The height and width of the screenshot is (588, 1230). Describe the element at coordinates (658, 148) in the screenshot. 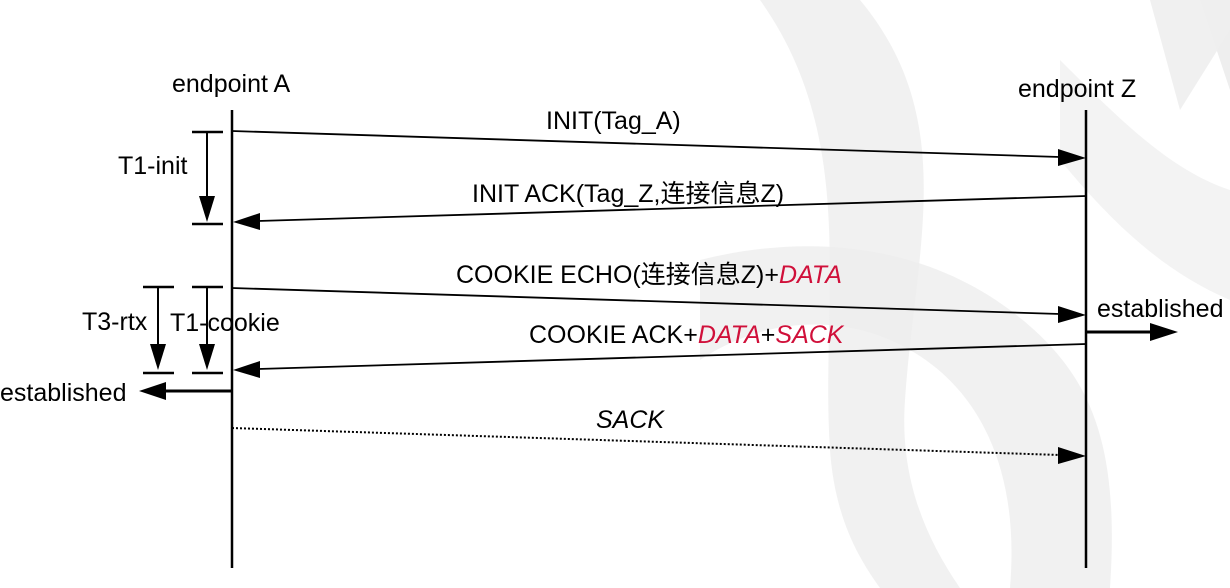

I see `message-init-arrow` at that location.